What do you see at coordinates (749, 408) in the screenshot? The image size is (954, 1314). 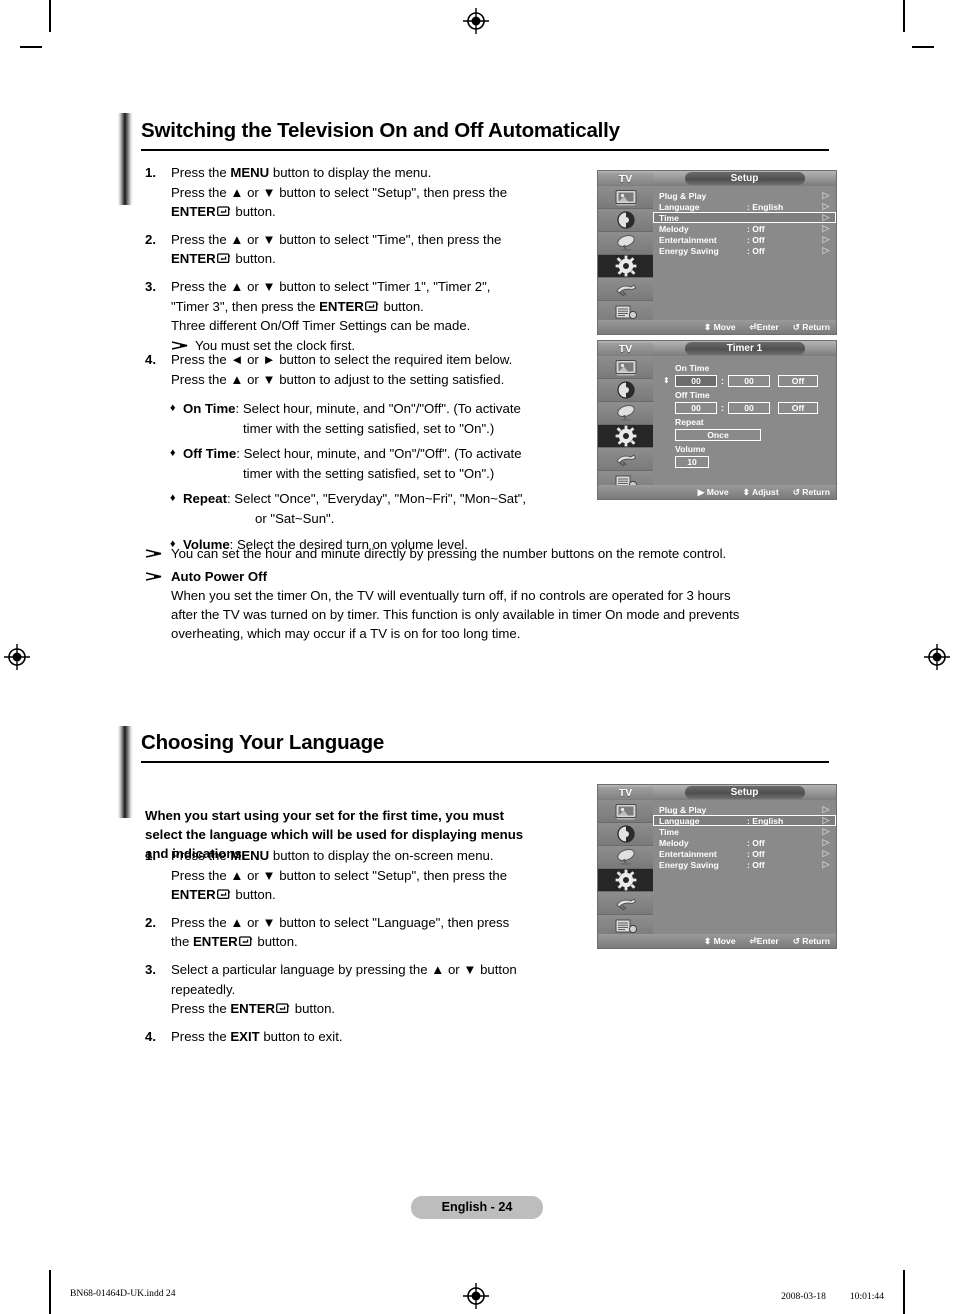 I see `off-time-minute-field: 00` at bounding box center [749, 408].